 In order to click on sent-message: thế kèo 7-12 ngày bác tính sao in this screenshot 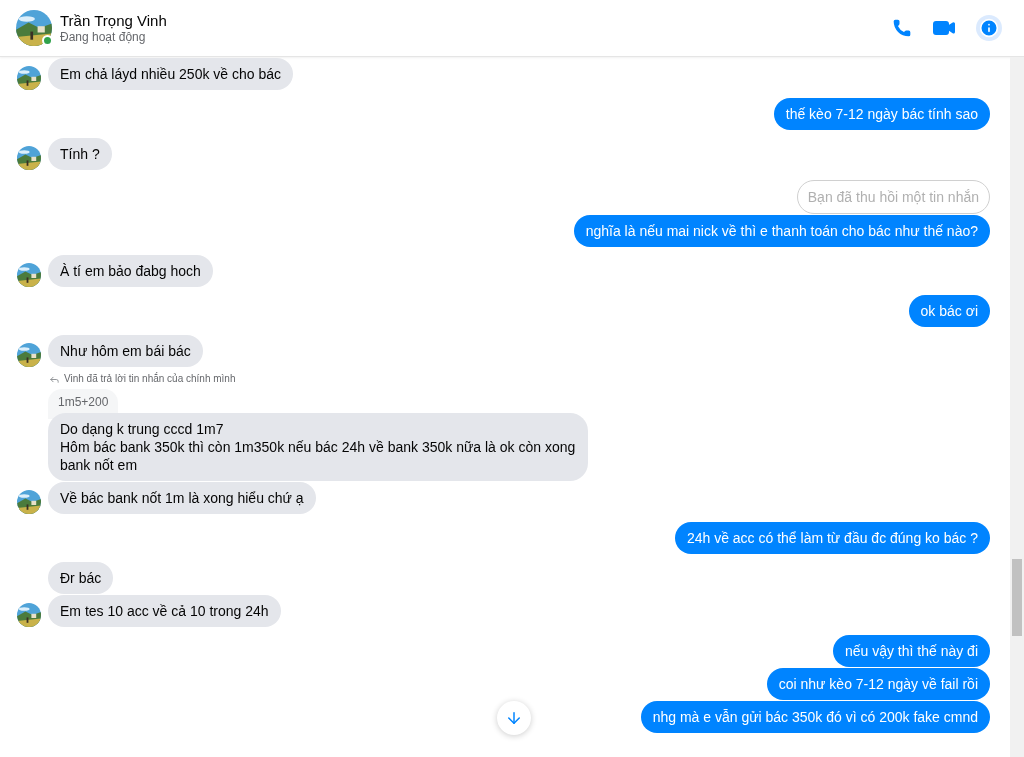, I will do `click(881, 114)`.